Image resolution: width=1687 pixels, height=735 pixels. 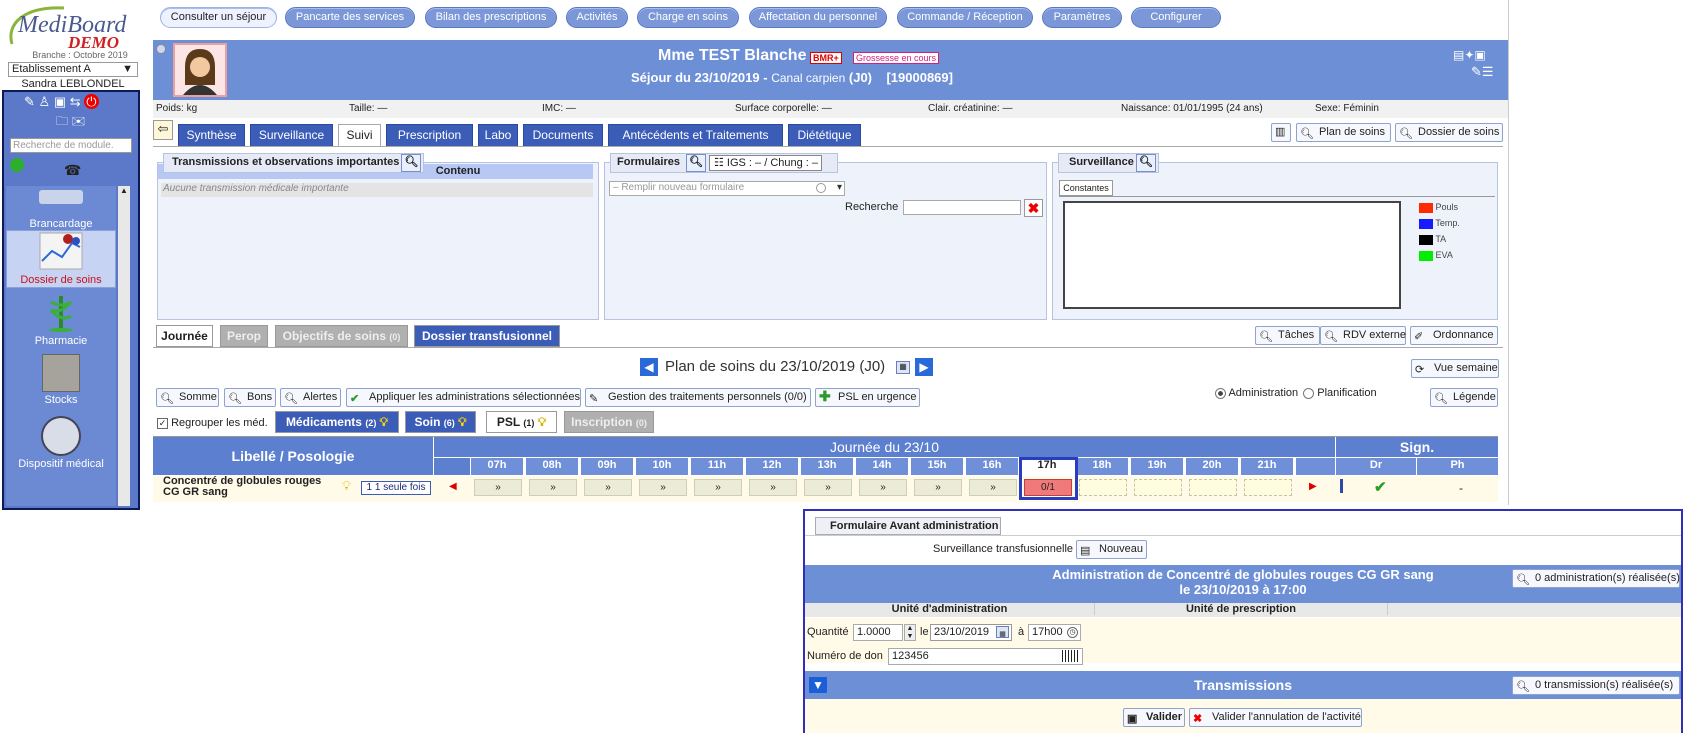 What do you see at coordinates (310, 397) in the screenshot?
I see `alertes-button: 🔍︎ Alertes` at bounding box center [310, 397].